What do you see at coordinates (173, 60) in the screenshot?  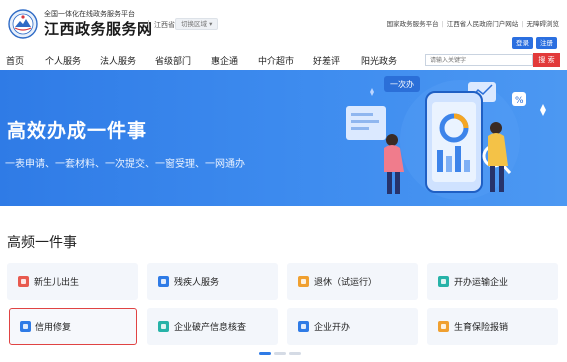 I see `nav-item-departments: 省级部门` at bounding box center [173, 60].